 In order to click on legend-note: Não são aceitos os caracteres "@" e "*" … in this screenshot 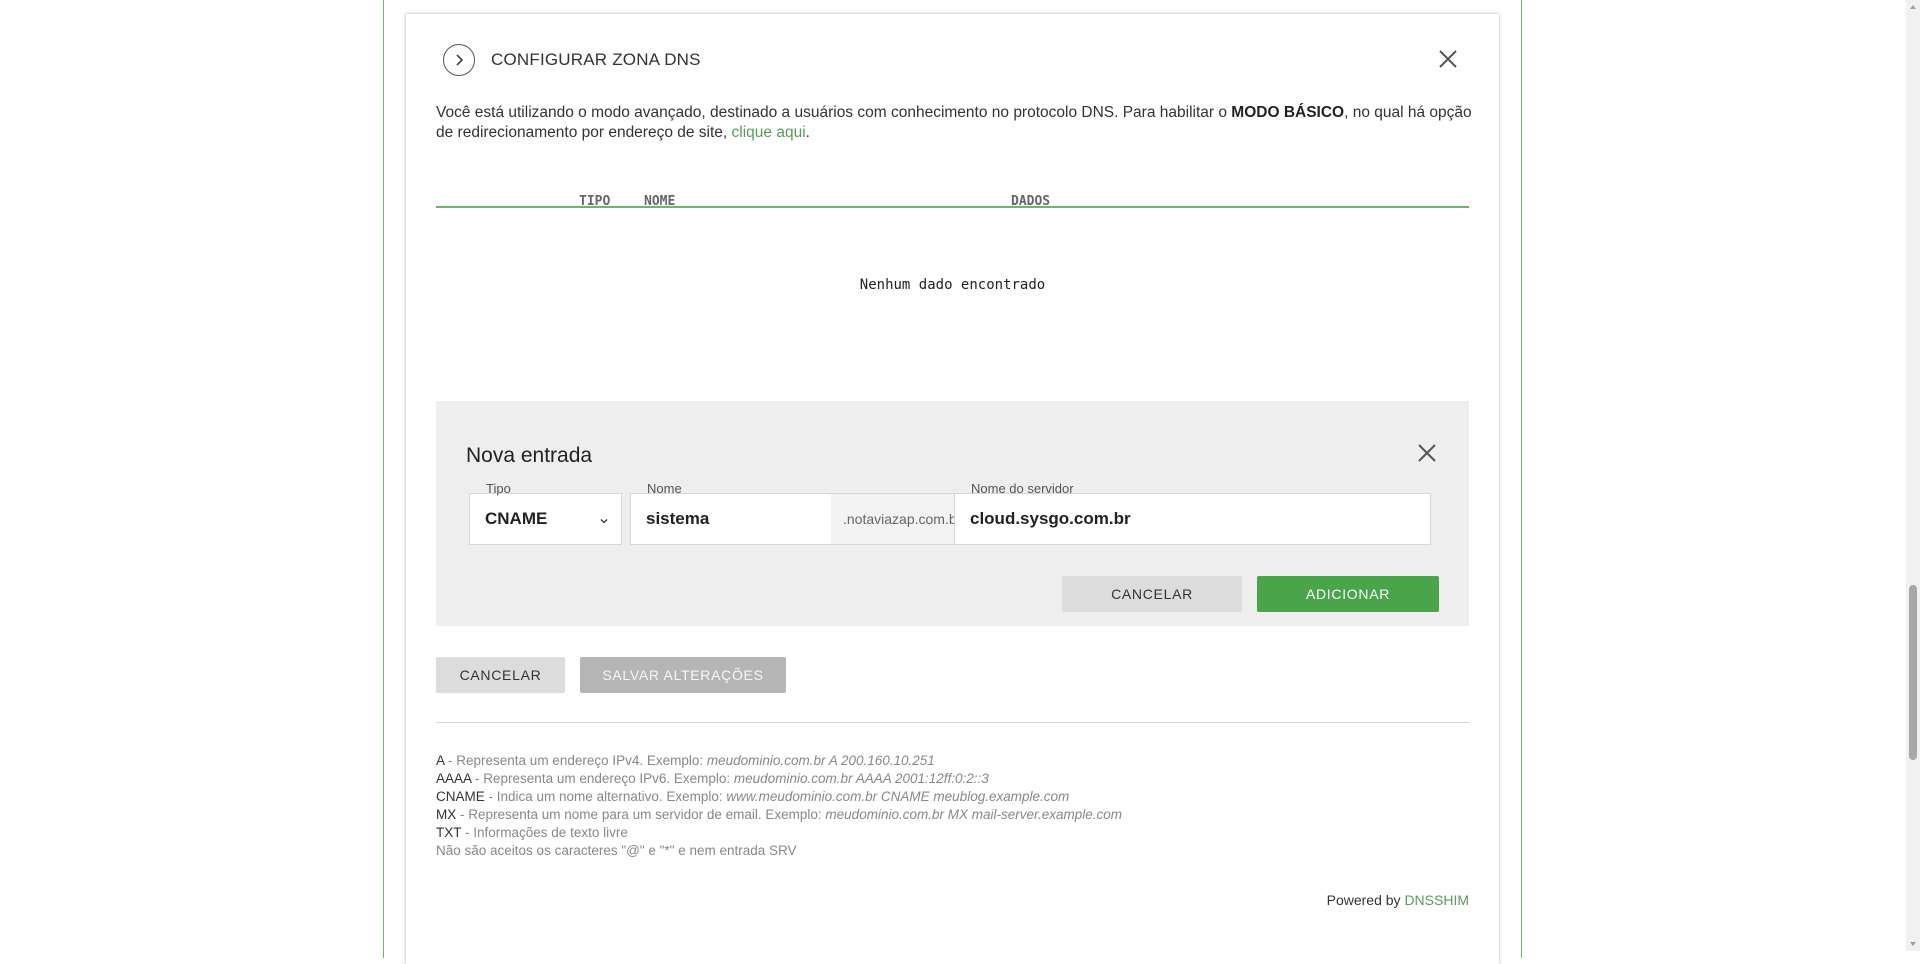, I will do `click(616, 850)`.